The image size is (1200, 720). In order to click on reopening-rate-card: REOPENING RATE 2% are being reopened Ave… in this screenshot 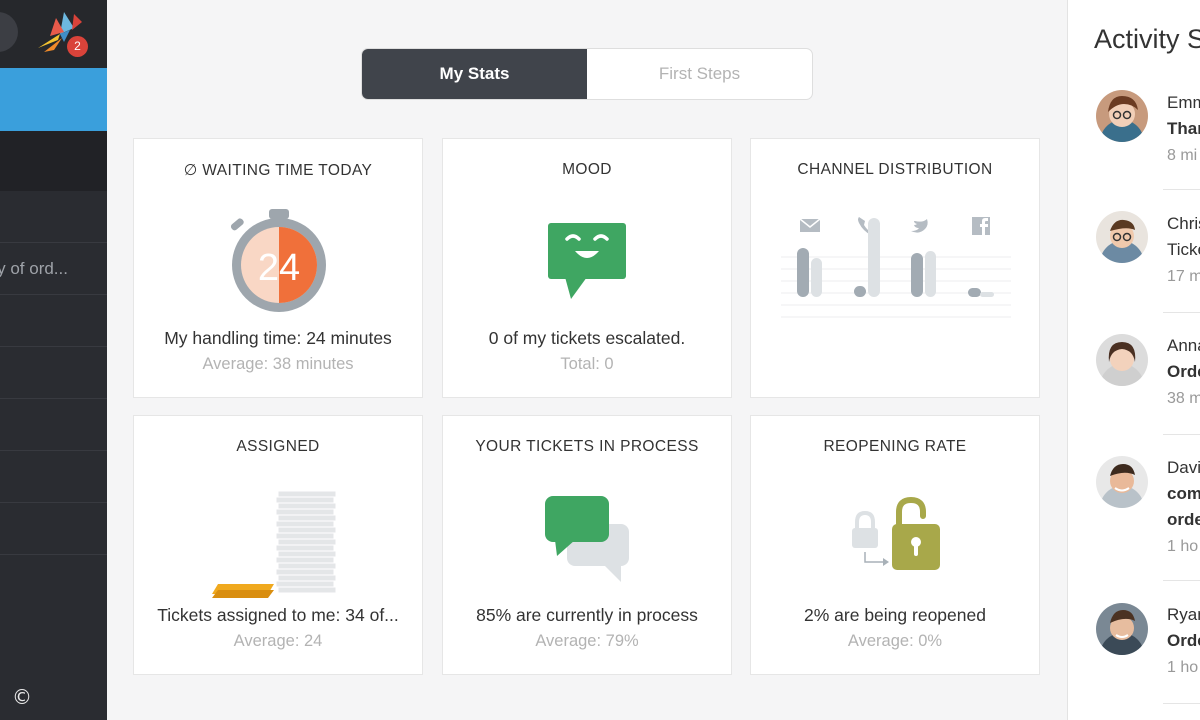, I will do `click(895, 545)`.